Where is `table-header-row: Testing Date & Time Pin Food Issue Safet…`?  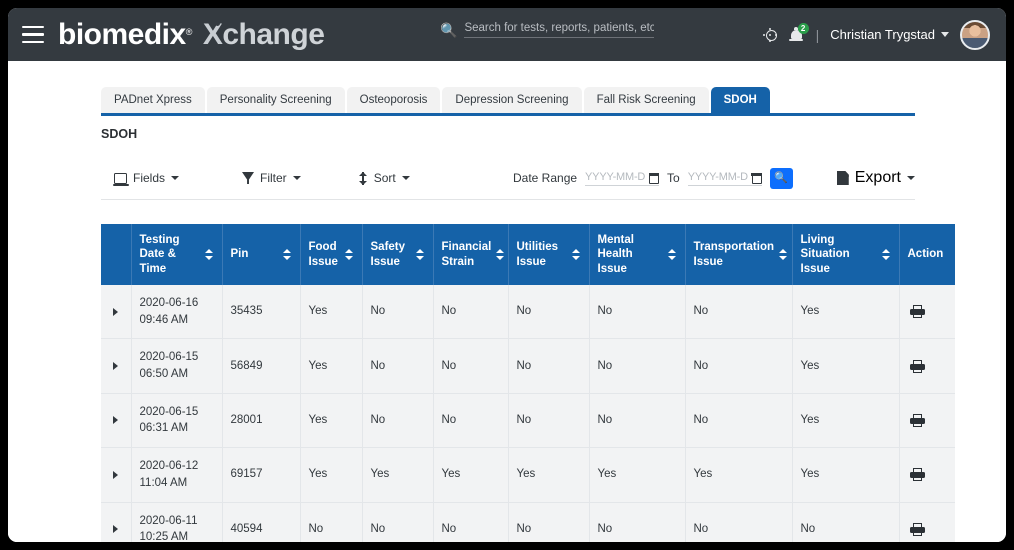
table-header-row: Testing Date & Time Pin Food Issue Safet… is located at coordinates (528, 255).